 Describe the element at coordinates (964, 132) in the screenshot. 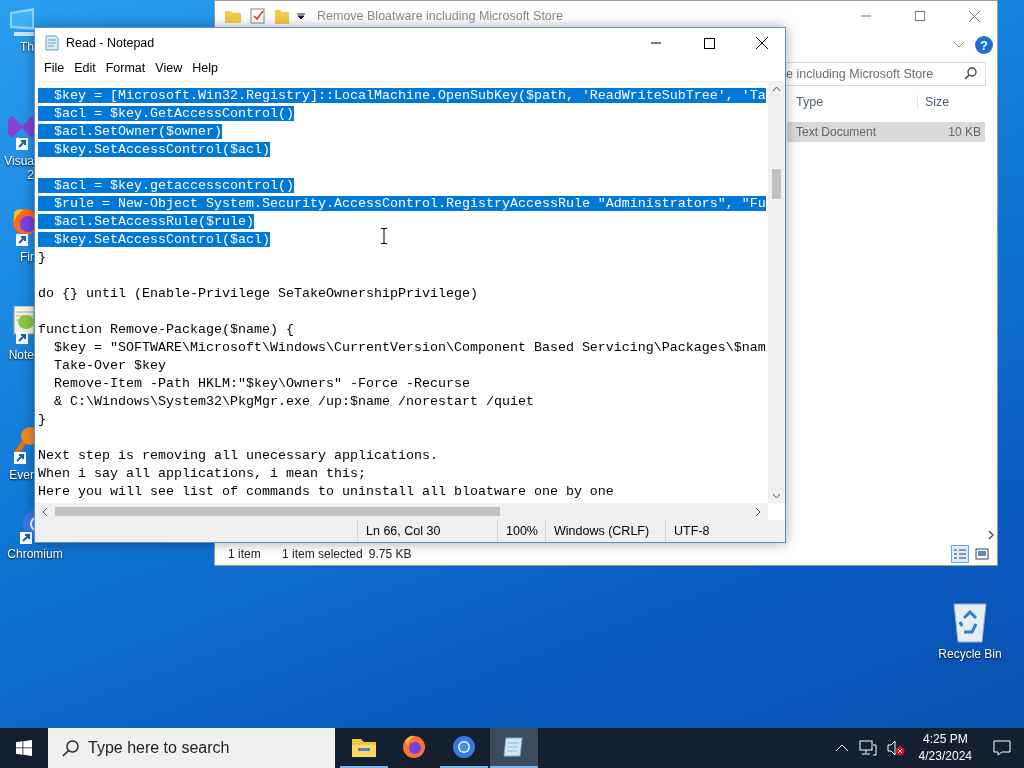

I see `table-cell-text: 10 KB` at that location.